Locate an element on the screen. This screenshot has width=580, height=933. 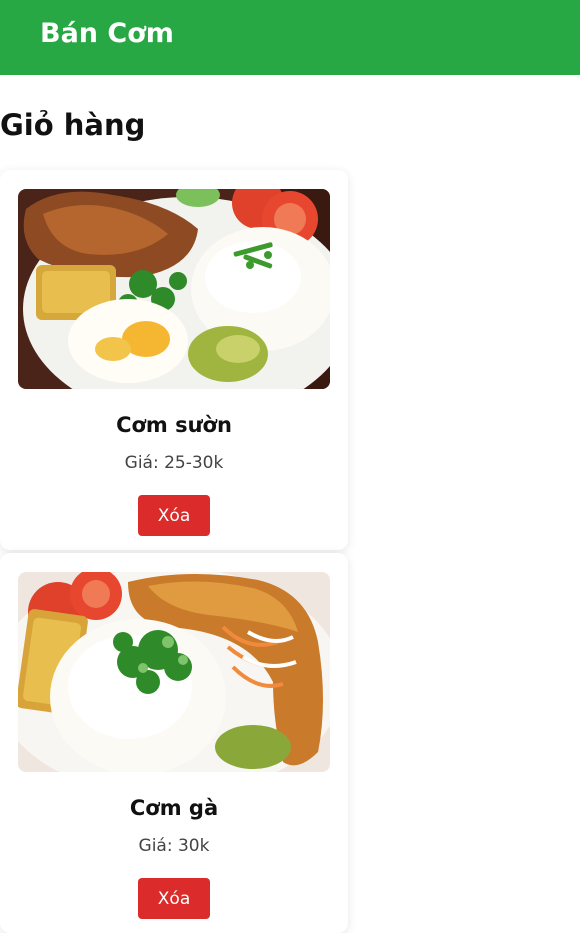
food-price: Giá: 25-30k is located at coordinates (174, 463).